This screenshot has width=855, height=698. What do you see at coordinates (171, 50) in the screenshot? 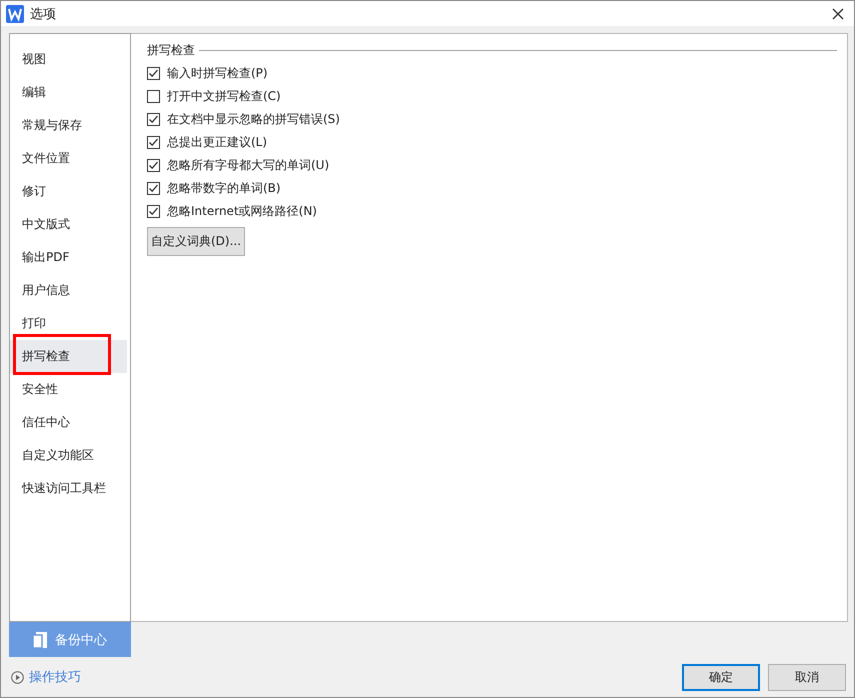
I see `section-title: 拼写检查` at bounding box center [171, 50].